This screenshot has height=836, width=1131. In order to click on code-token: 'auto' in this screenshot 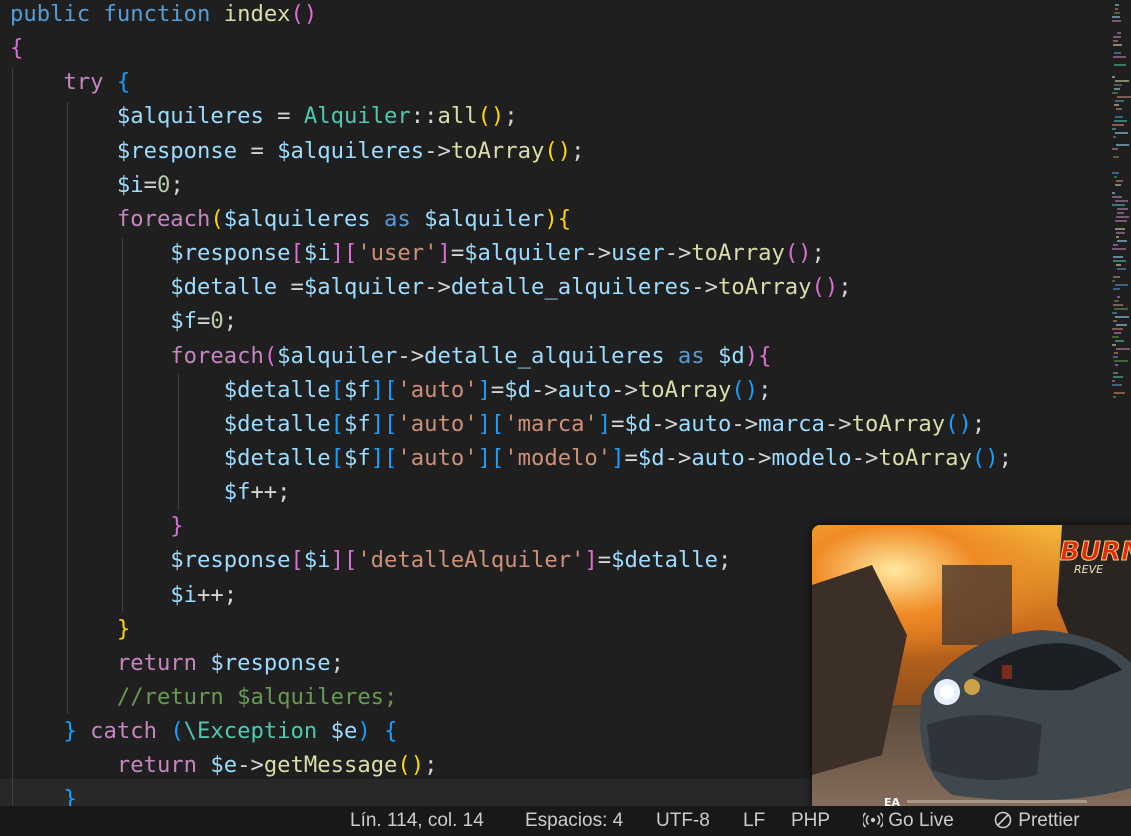, I will do `click(437, 389)`.